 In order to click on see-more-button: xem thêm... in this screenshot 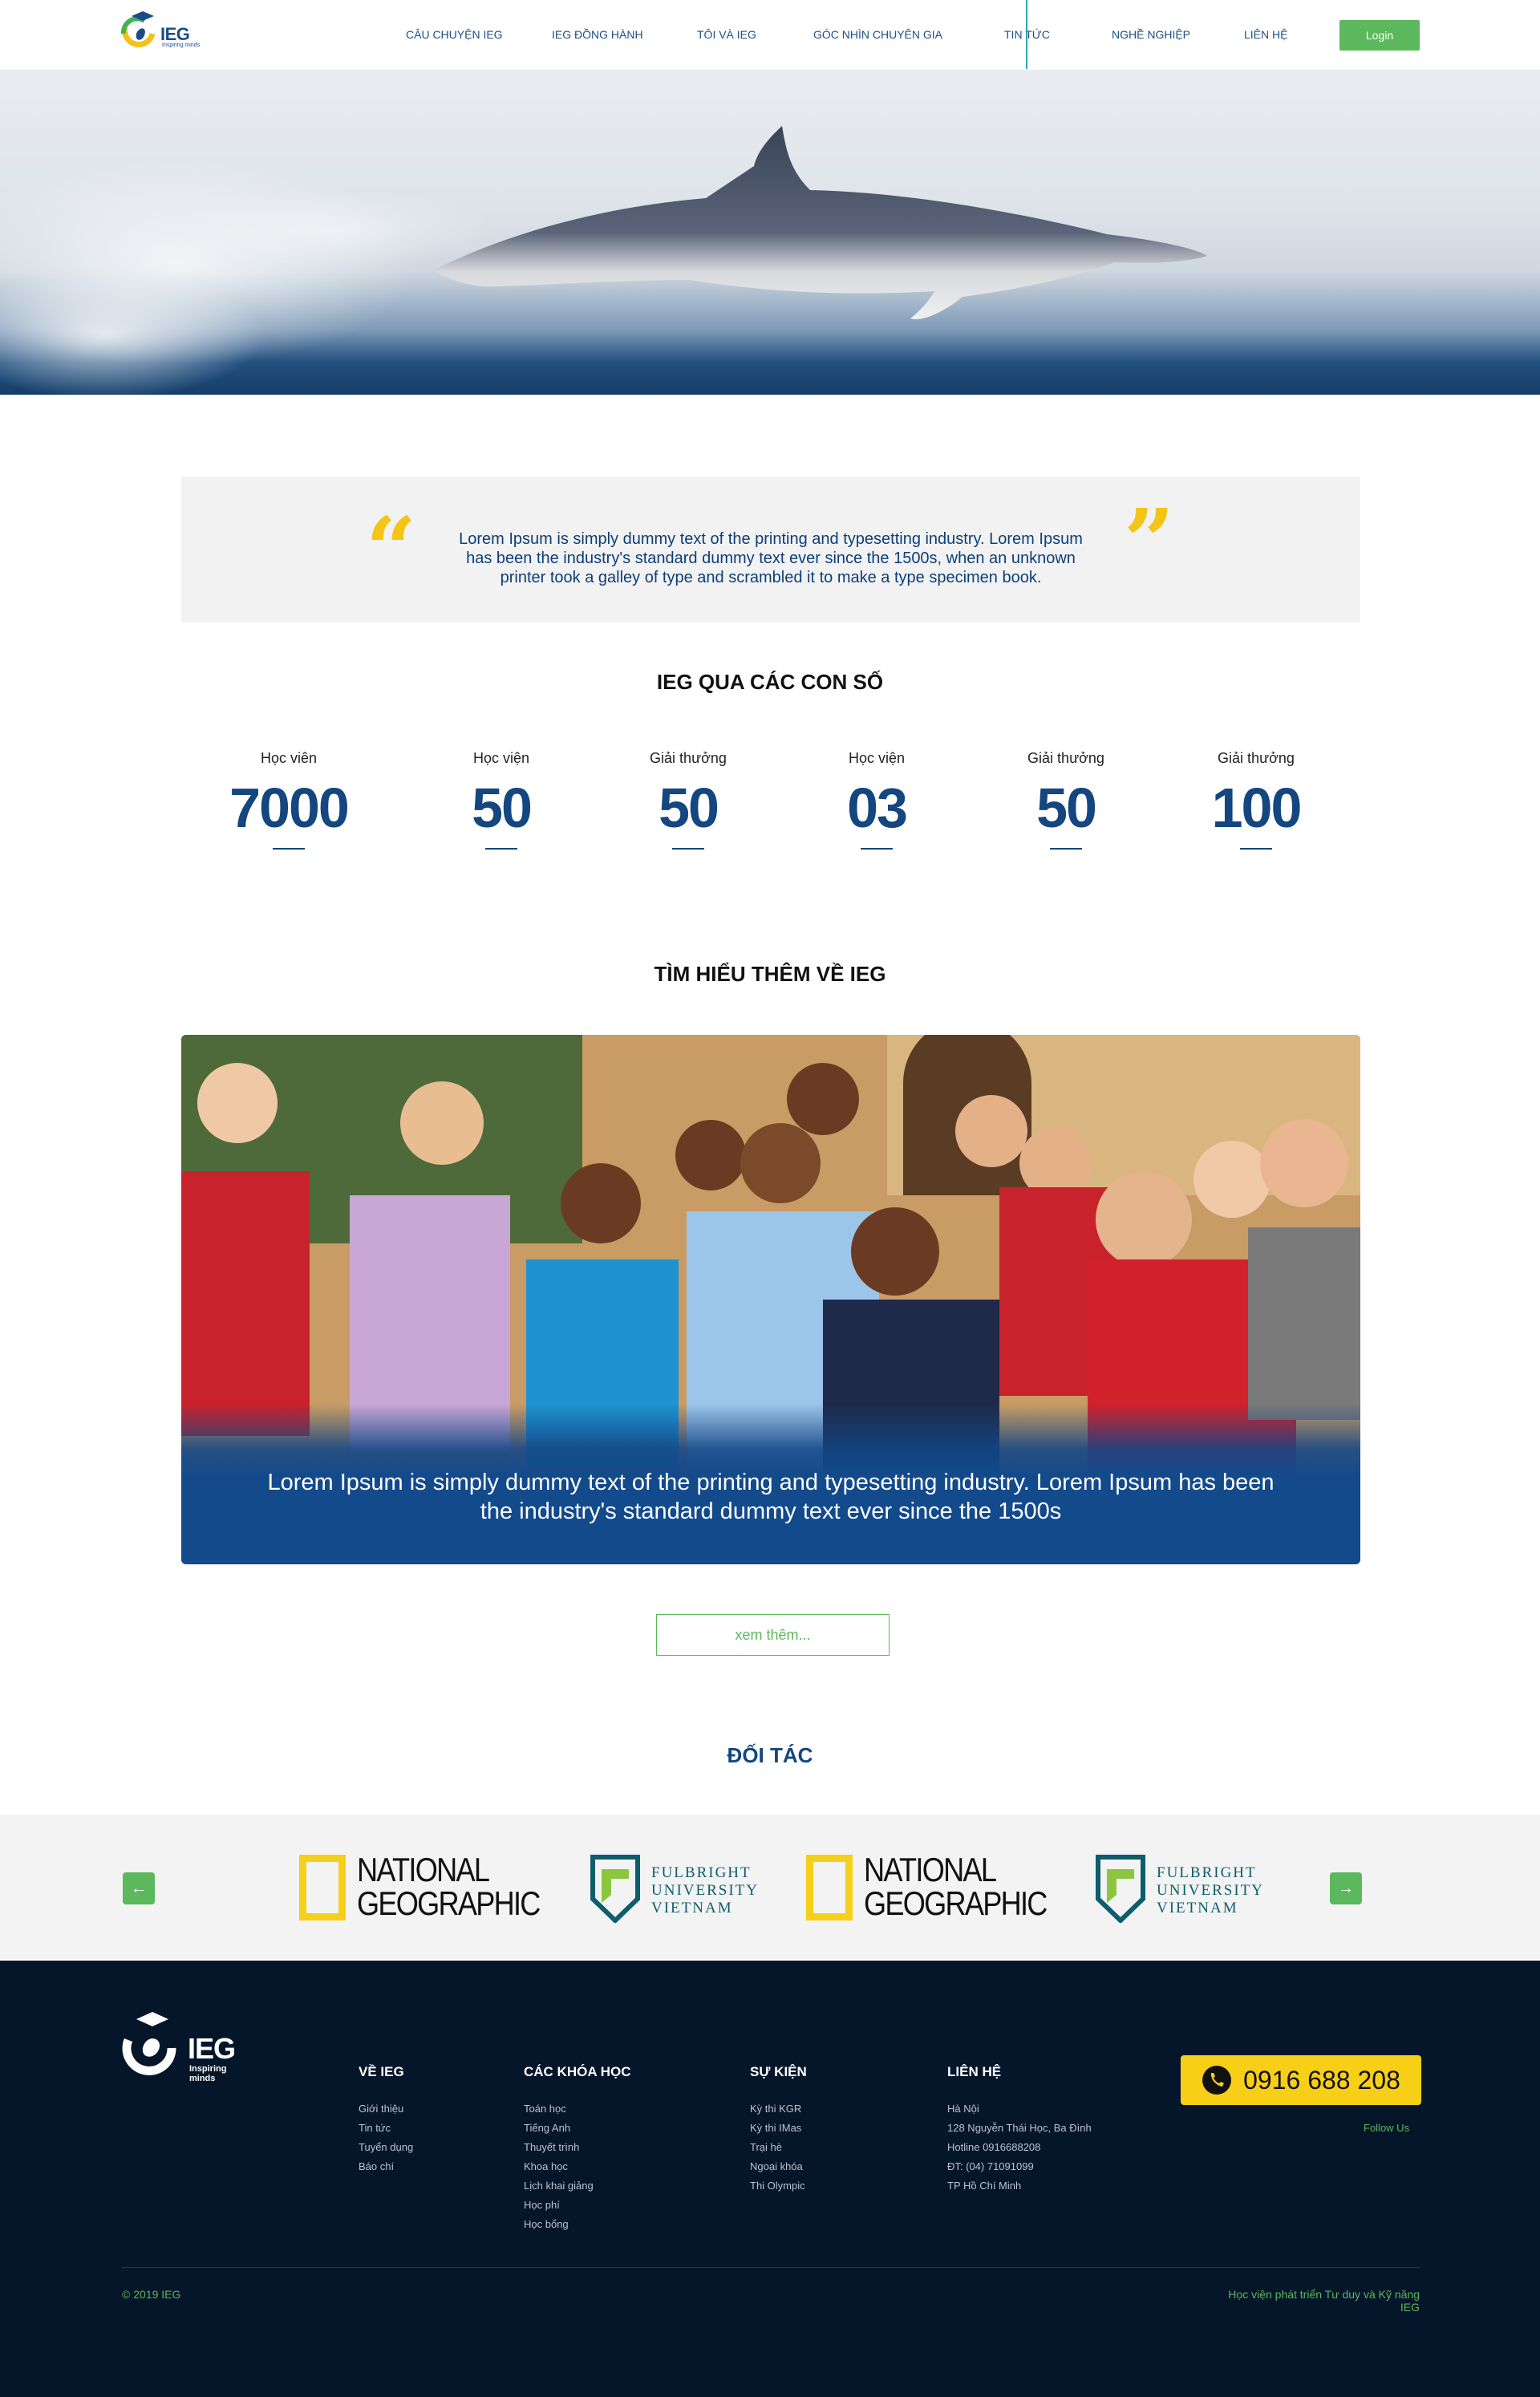, I will do `click(773, 1635)`.